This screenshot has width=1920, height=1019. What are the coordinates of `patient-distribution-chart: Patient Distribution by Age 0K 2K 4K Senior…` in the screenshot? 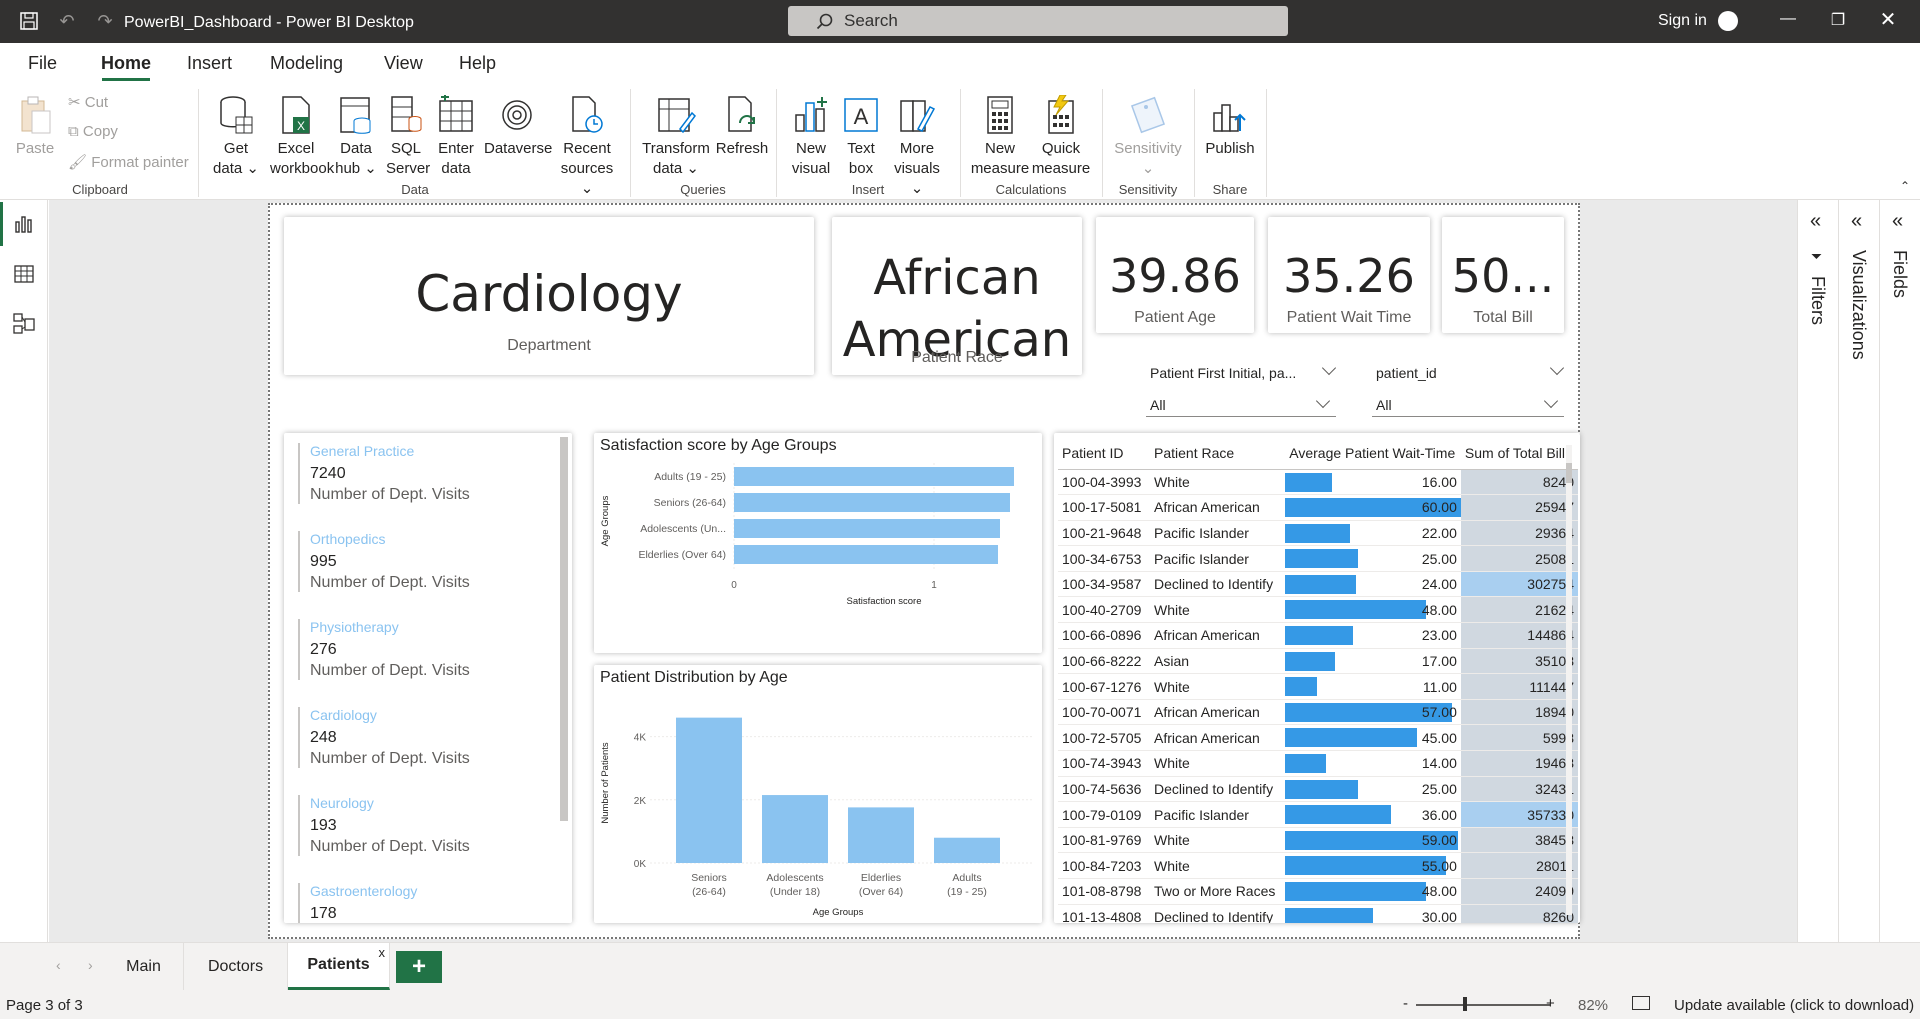 It's located at (818, 794).